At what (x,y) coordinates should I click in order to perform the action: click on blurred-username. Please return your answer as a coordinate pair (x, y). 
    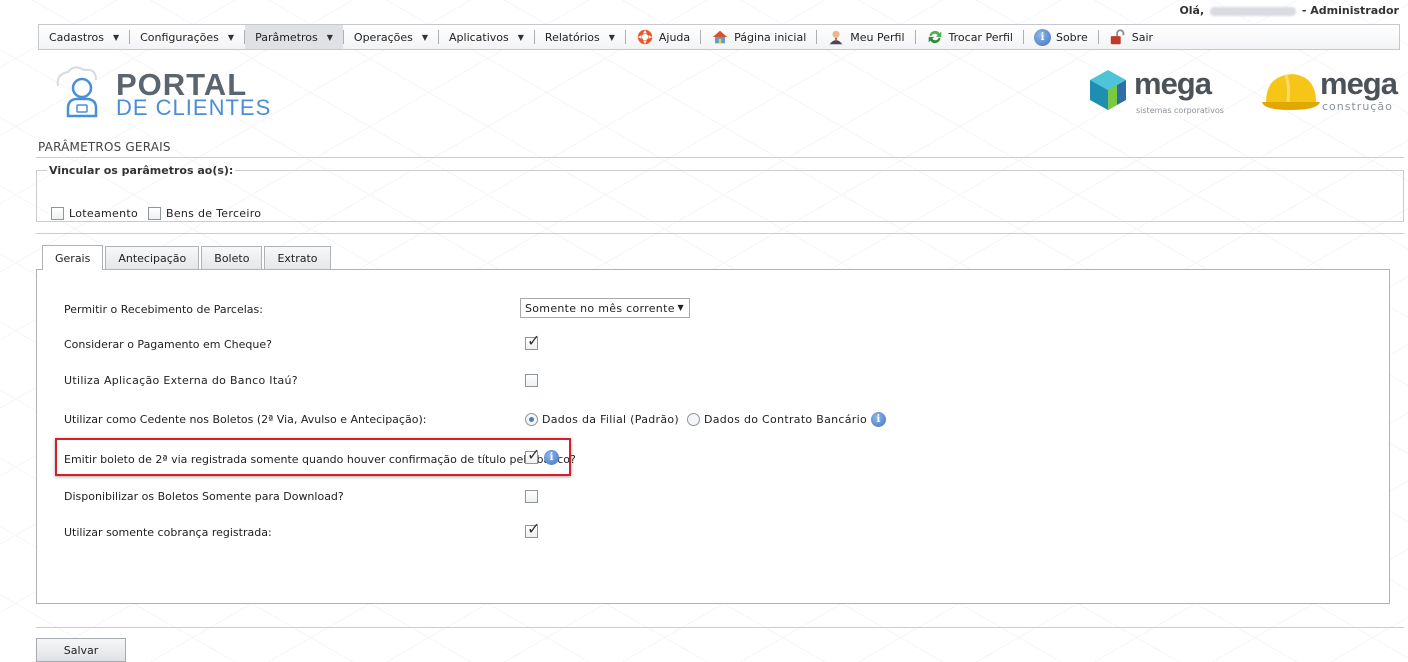
    Looking at the image, I should click on (1253, 11).